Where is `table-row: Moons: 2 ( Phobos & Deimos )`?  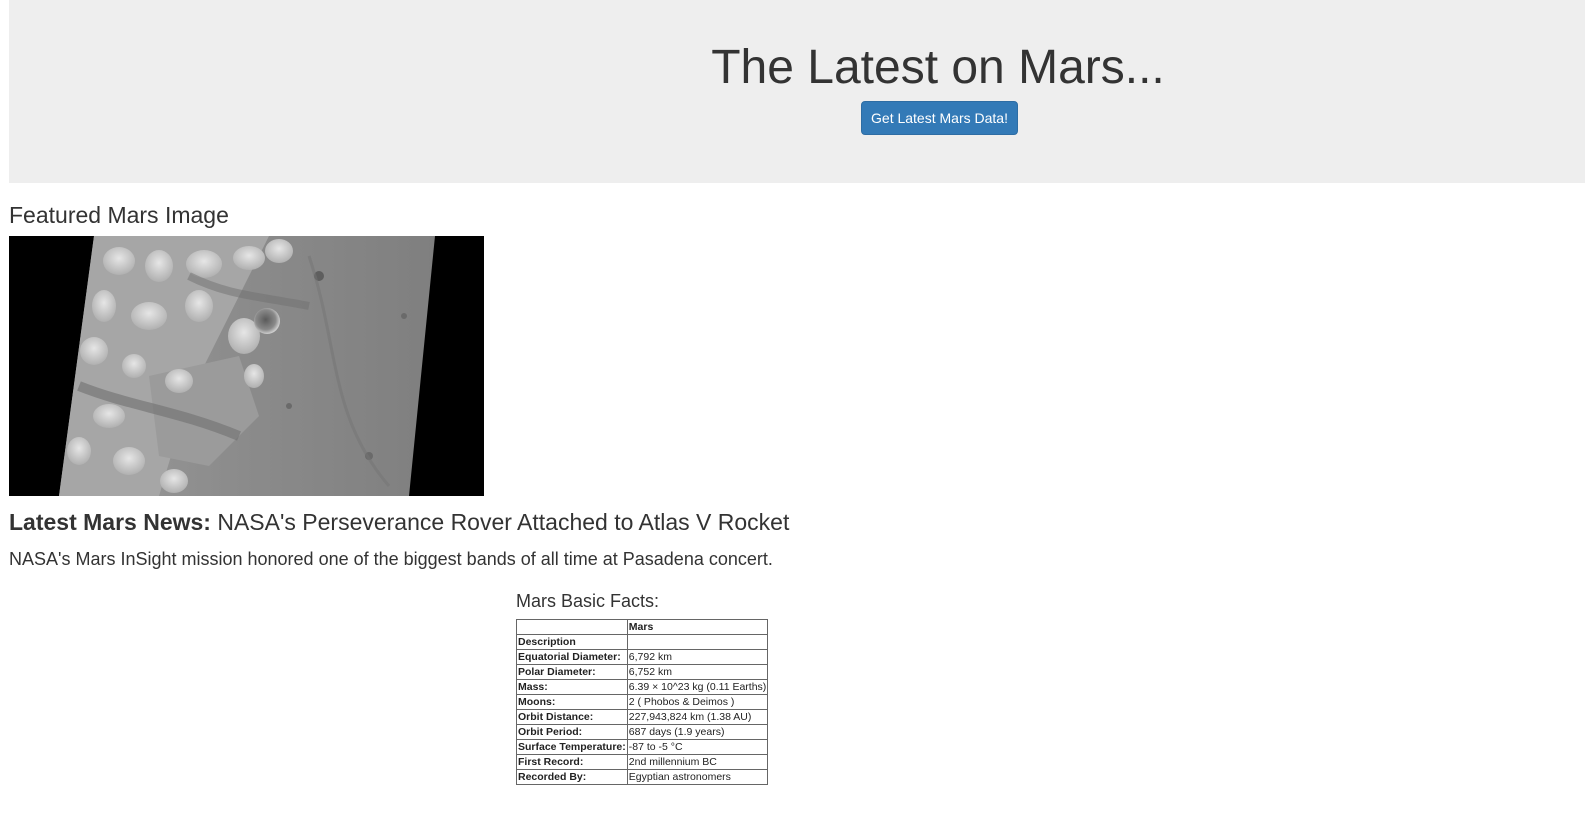
table-row: Moons: 2 ( Phobos & Deimos ) is located at coordinates (642, 702).